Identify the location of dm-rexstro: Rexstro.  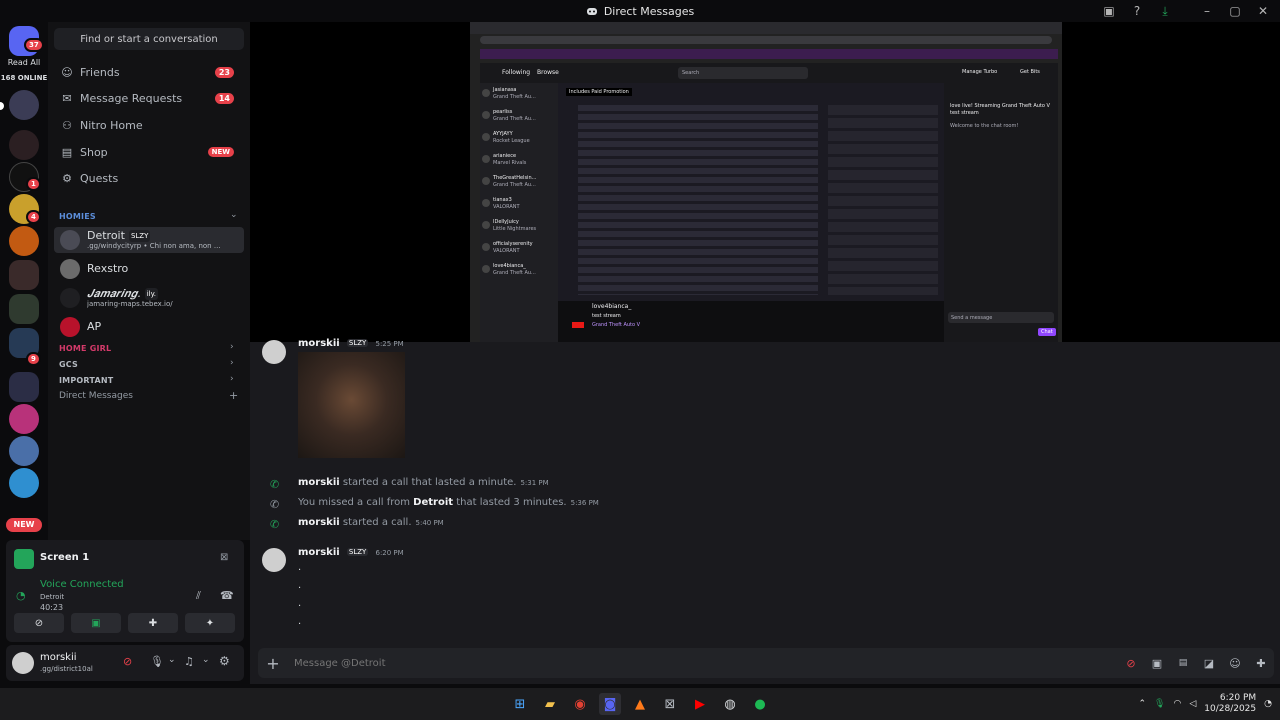
(149, 269).